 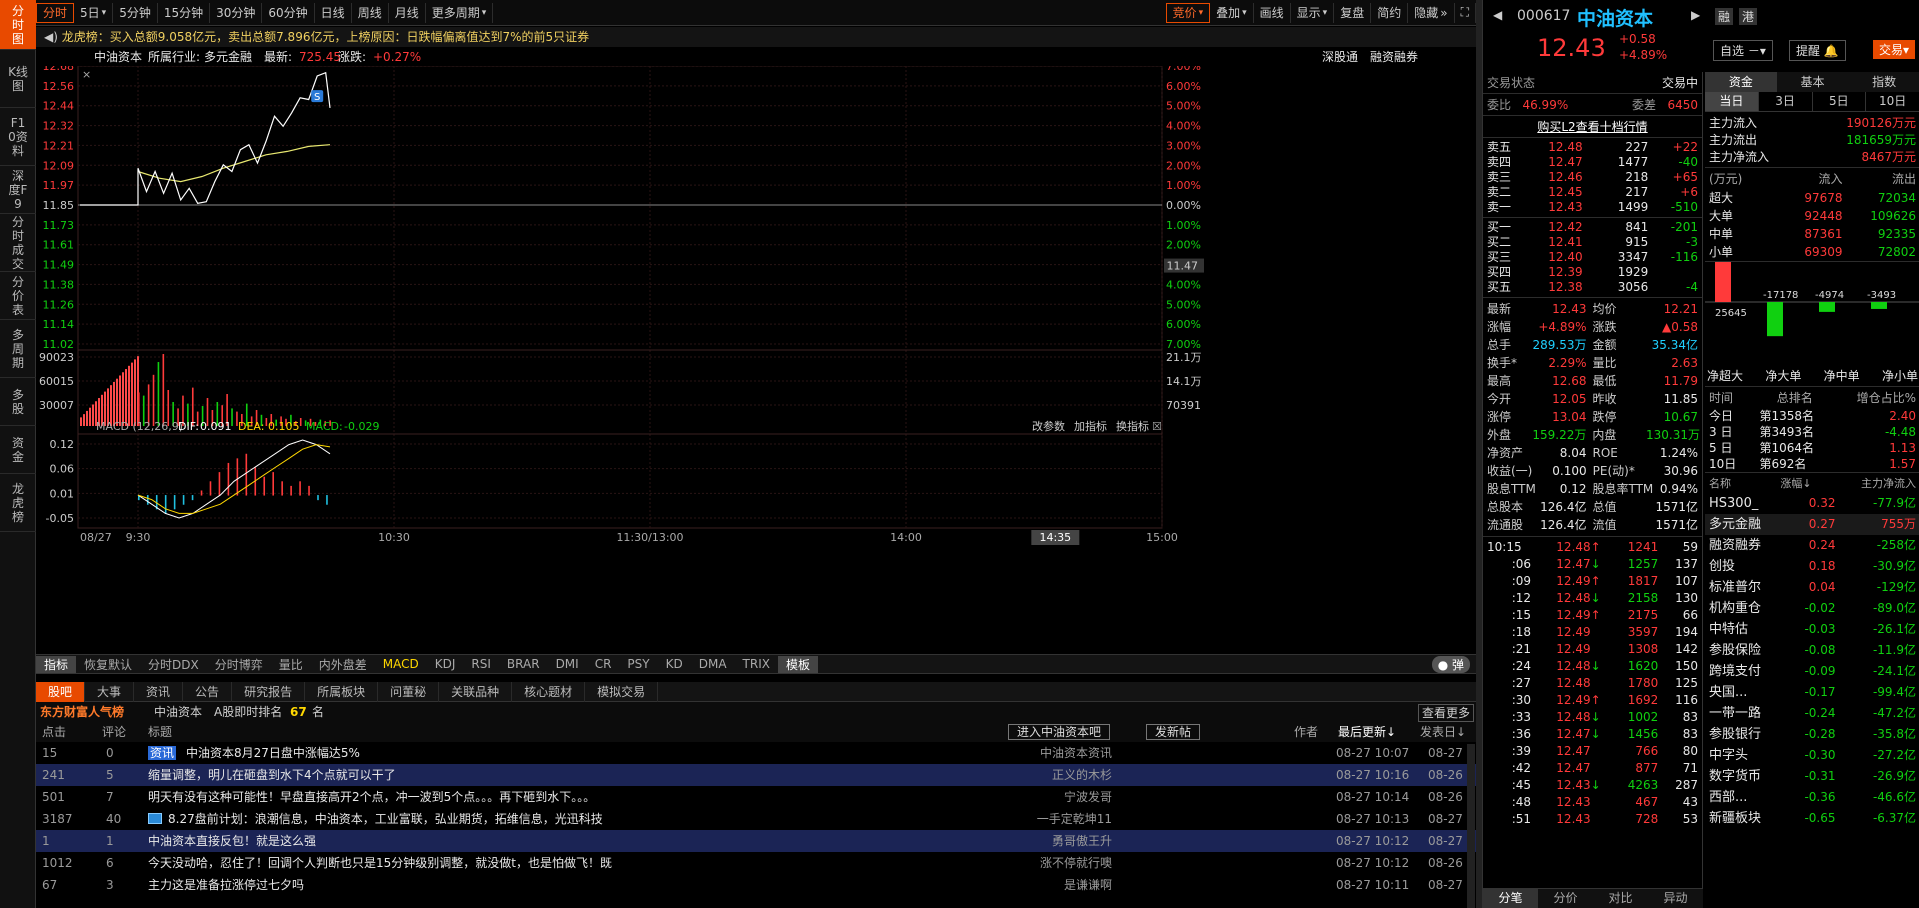 What do you see at coordinates (236, 12) in the screenshot?
I see `period-tab-4: 30分钟` at bounding box center [236, 12].